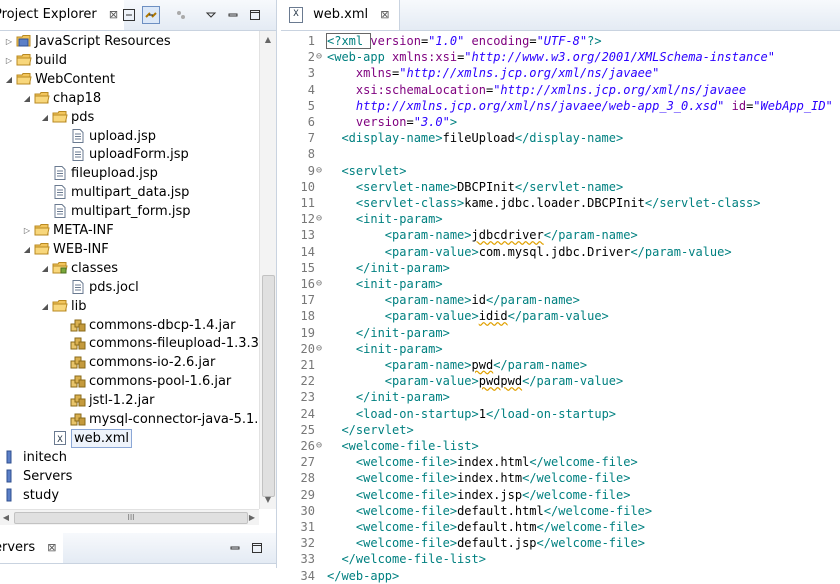 Image resolution: width=840 pixels, height=584 pixels. What do you see at coordinates (6, 517) in the screenshot?
I see `scroll-left-icon: ◀` at bounding box center [6, 517].